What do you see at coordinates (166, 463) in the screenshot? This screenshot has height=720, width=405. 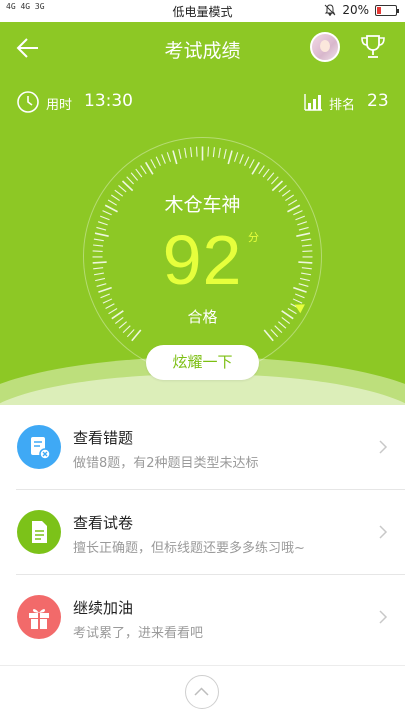 I see `item-subtitle: 做错8题，有2种题目类型未达标` at bounding box center [166, 463].